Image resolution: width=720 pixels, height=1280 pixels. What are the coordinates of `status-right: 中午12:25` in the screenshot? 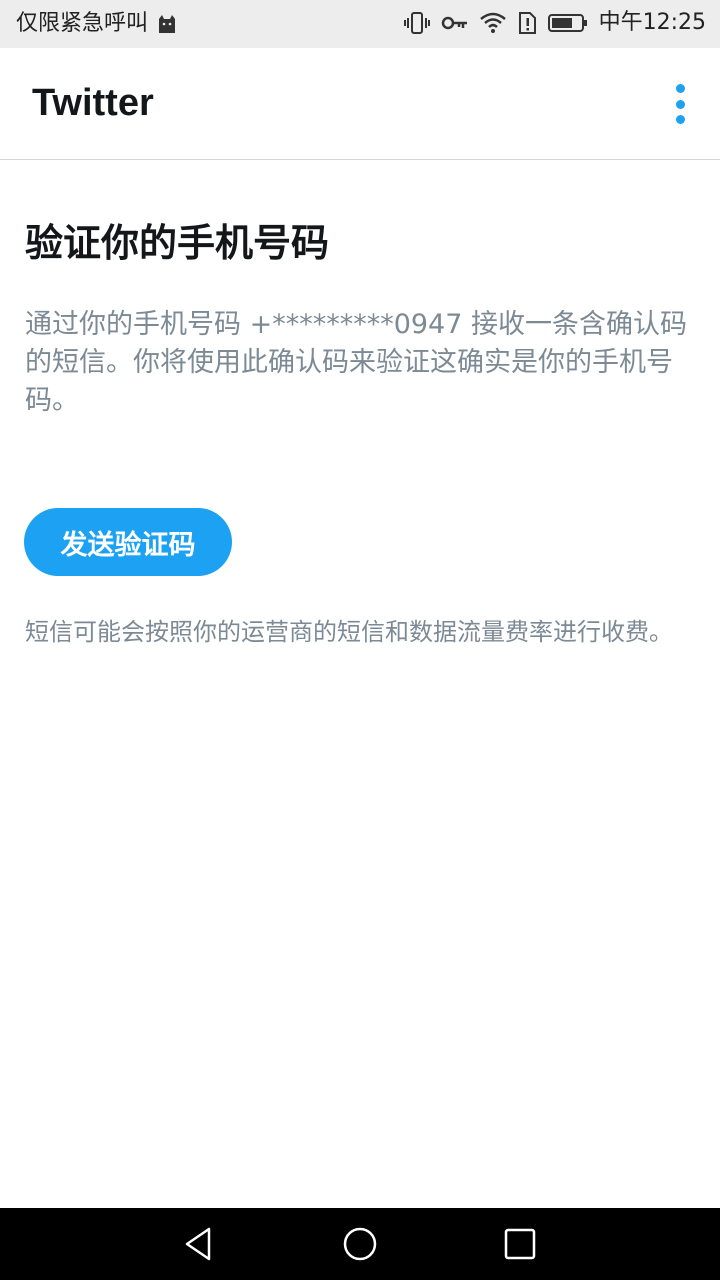 It's located at (554, 23).